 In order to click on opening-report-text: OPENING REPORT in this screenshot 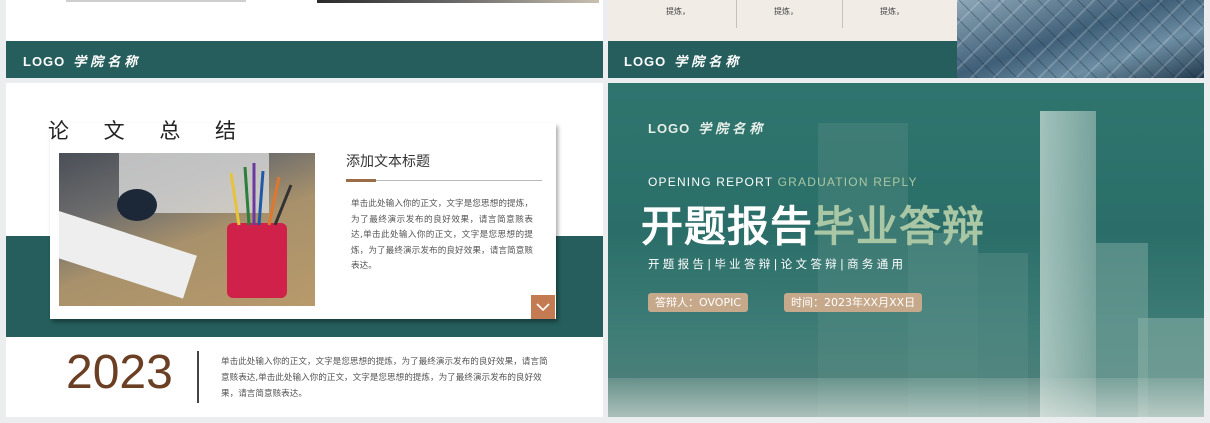, I will do `click(713, 182)`.